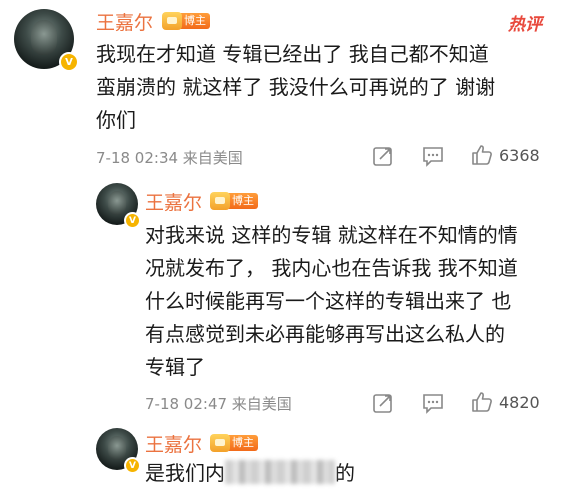  I want to click on like-button: 4820, so click(505, 402).